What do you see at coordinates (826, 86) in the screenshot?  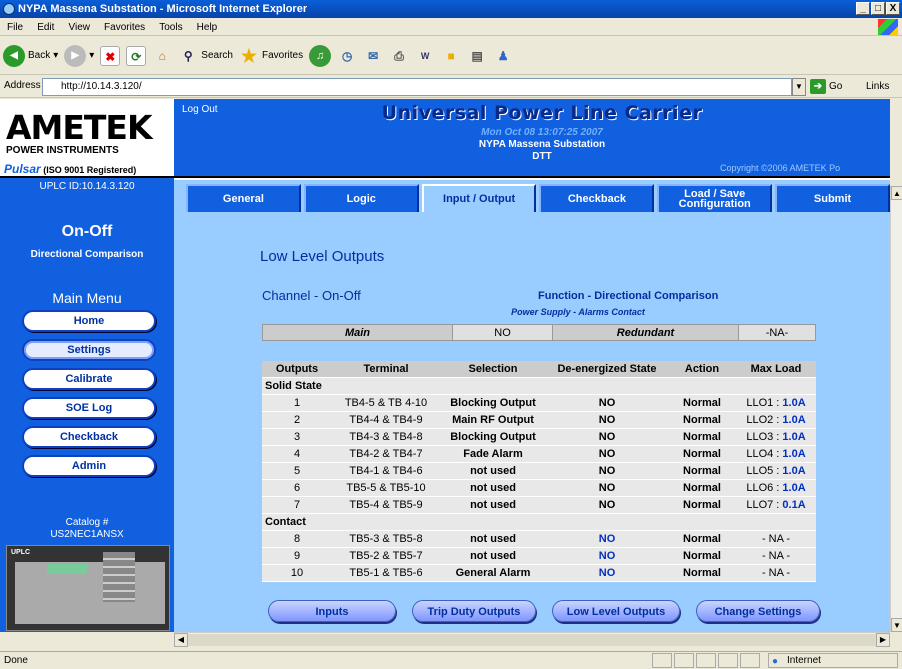 I see `go-button: ➔ Go` at bounding box center [826, 86].